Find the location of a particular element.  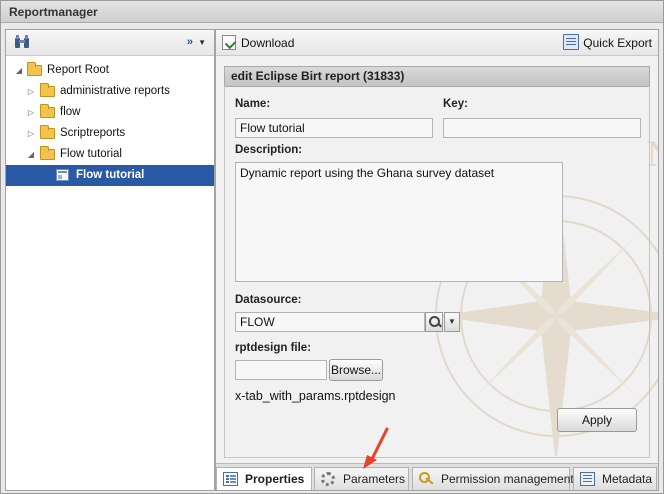

report-icon is located at coordinates (62, 175).